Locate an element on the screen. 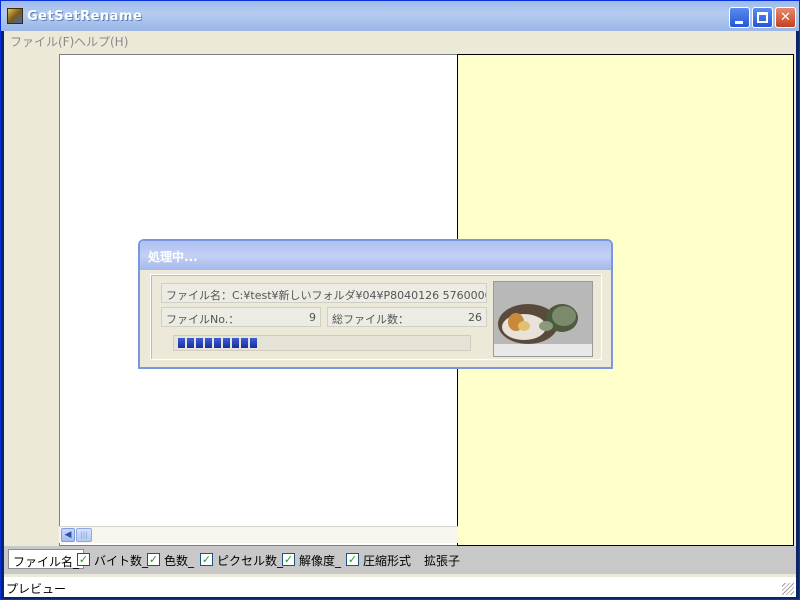 The height and width of the screenshot is (600, 800). checkbox-pixels: ✓ is located at coordinates (288, 559).